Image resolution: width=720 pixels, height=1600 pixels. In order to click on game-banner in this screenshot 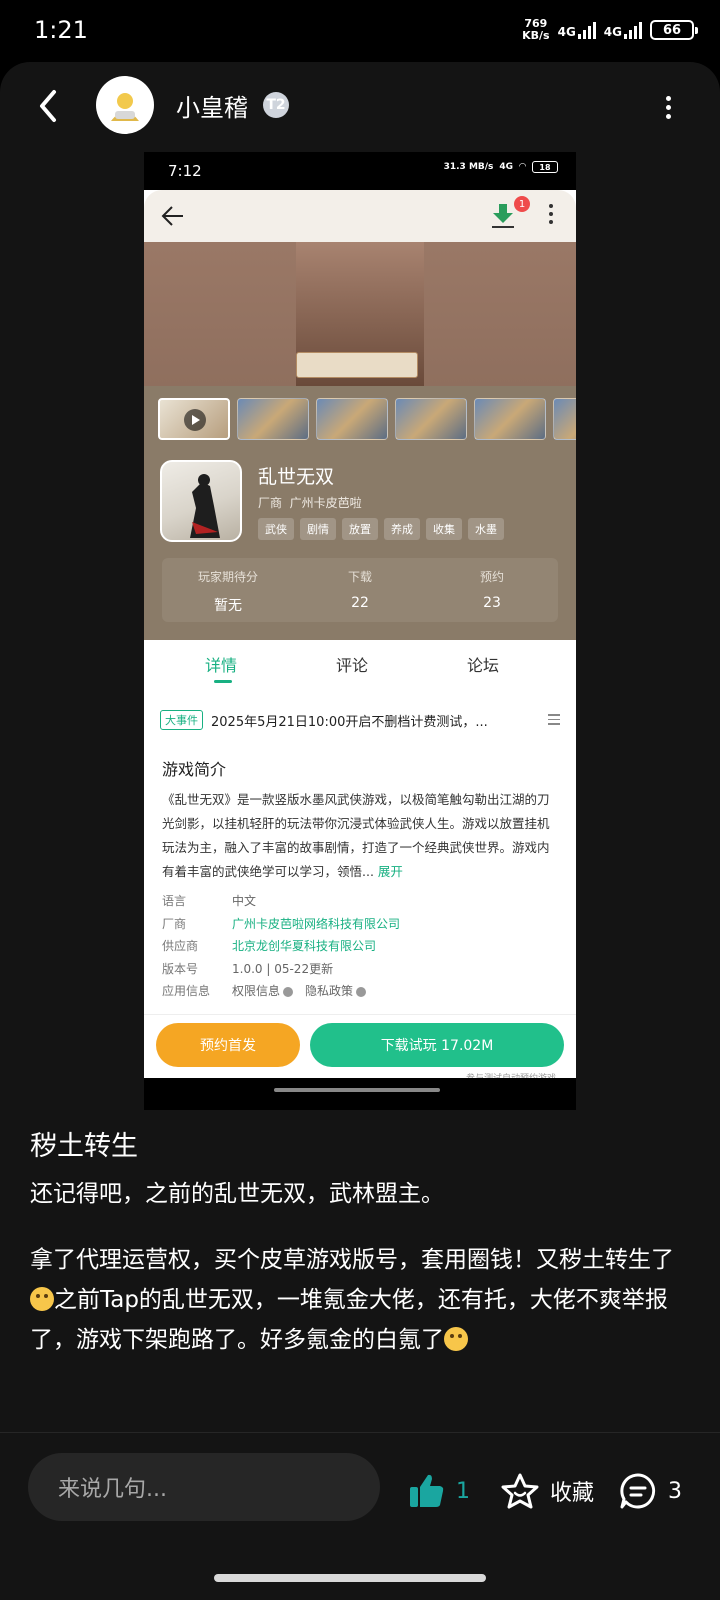, I will do `click(360, 314)`.